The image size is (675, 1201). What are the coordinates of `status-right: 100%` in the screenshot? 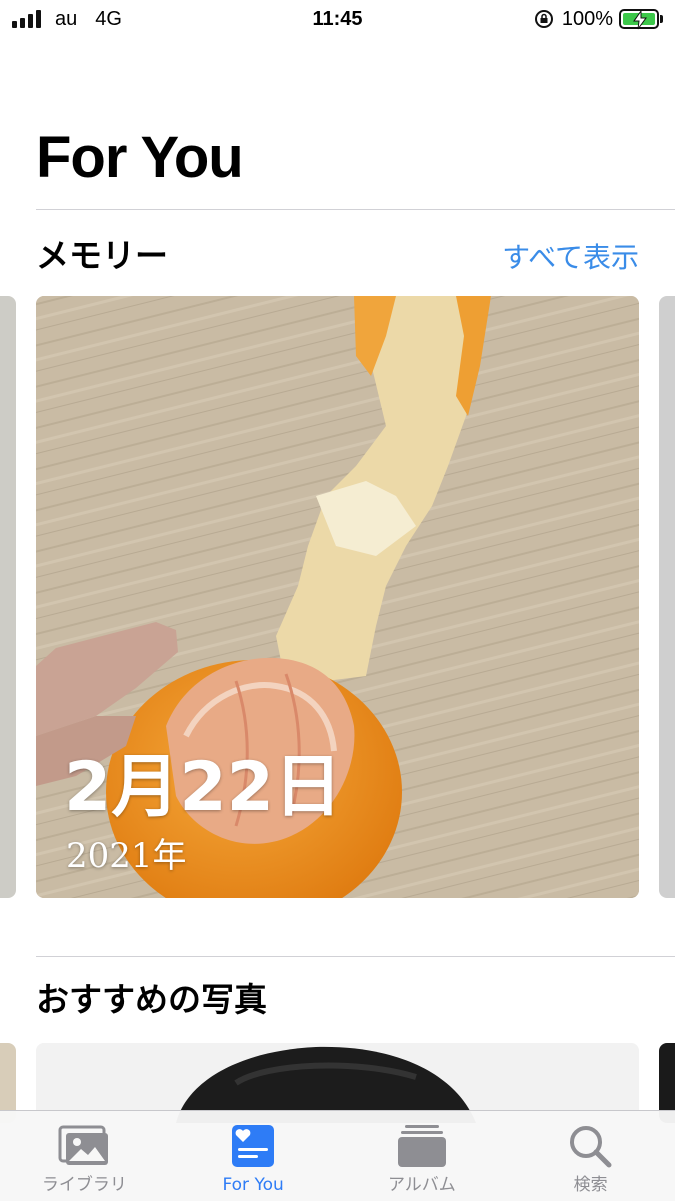 It's located at (598, 19).